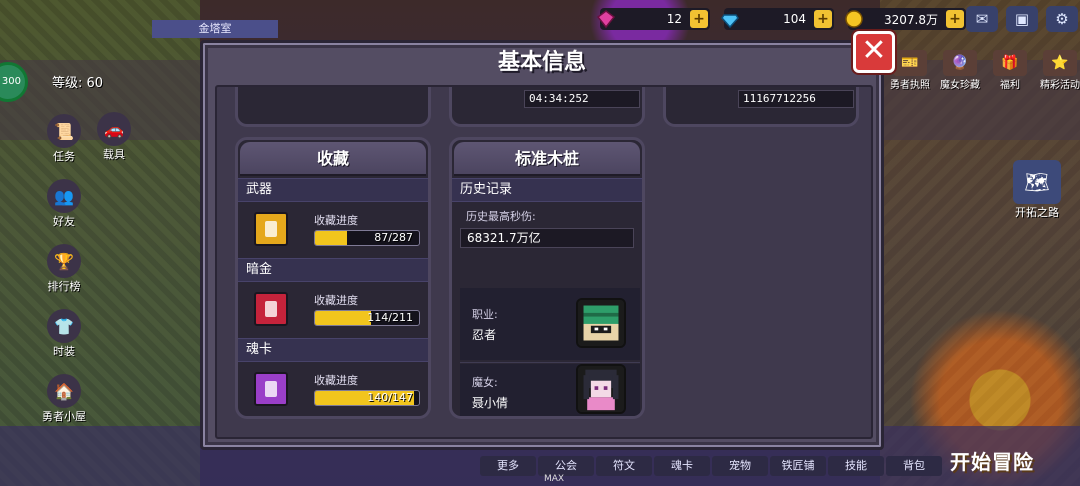 The height and width of the screenshot is (486, 1080). What do you see at coordinates (874, 52) in the screenshot?
I see `close-button: ✕` at bounding box center [874, 52].